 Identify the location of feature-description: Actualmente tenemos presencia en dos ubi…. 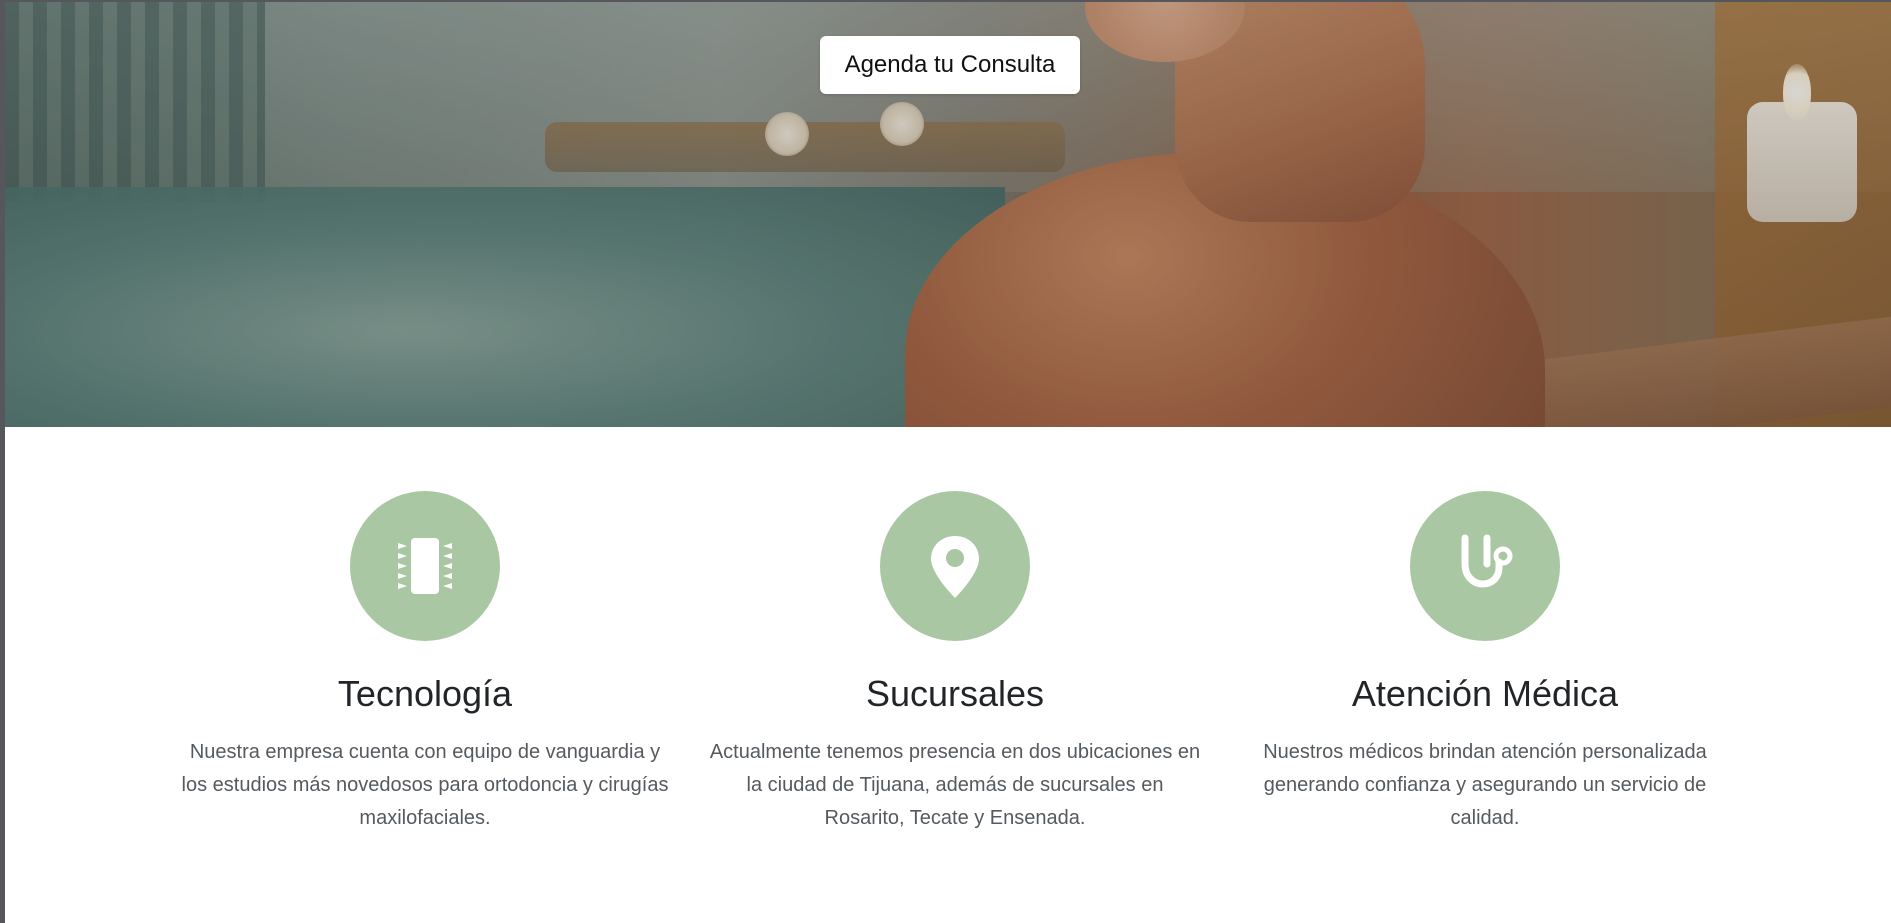
(955, 785).